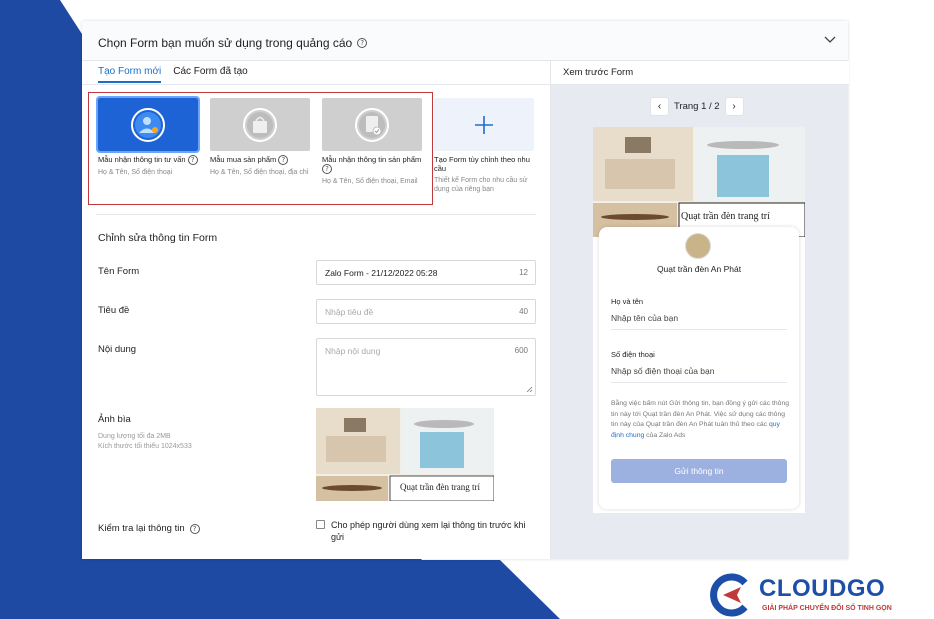 This screenshot has height=619, width=934. I want to click on preview-name-input: Nhập tên của bạn, so click(699, 321).